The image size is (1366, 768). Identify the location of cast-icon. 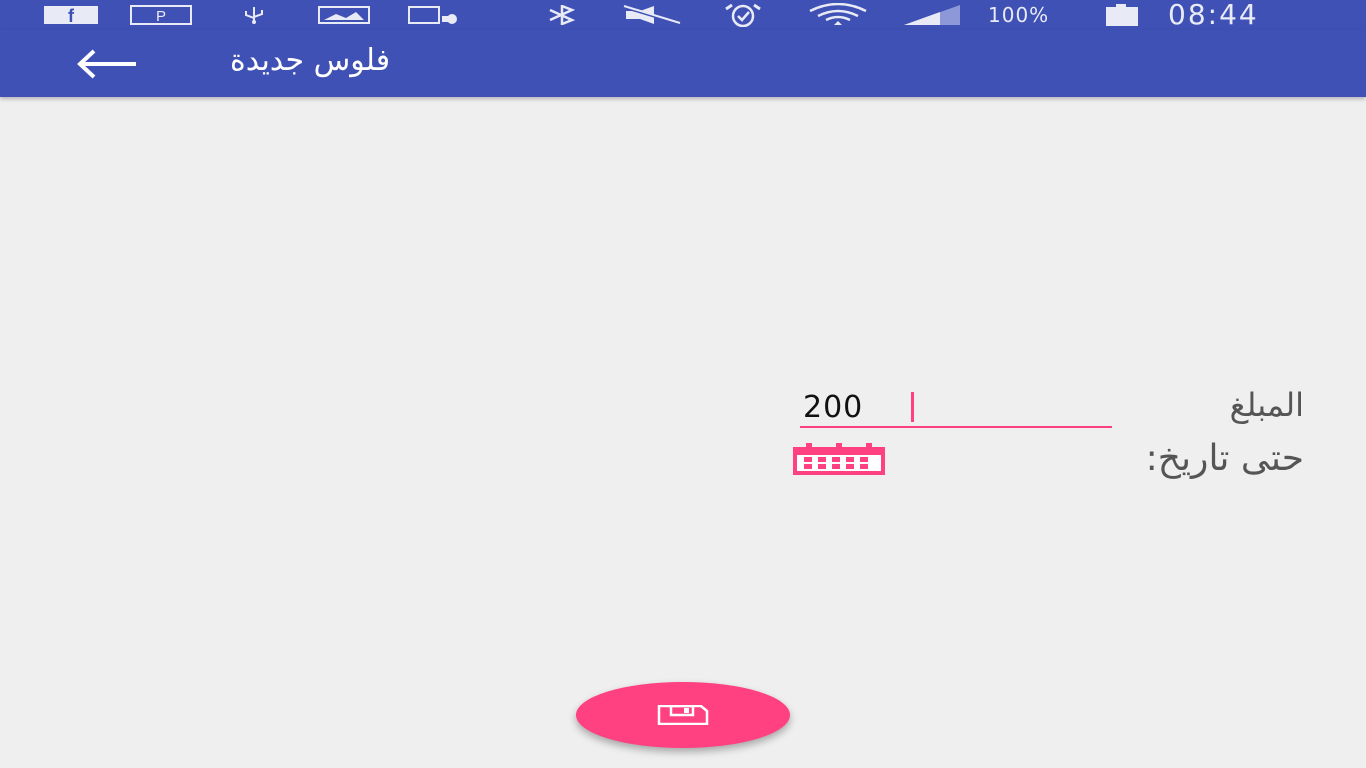
(435, 15).